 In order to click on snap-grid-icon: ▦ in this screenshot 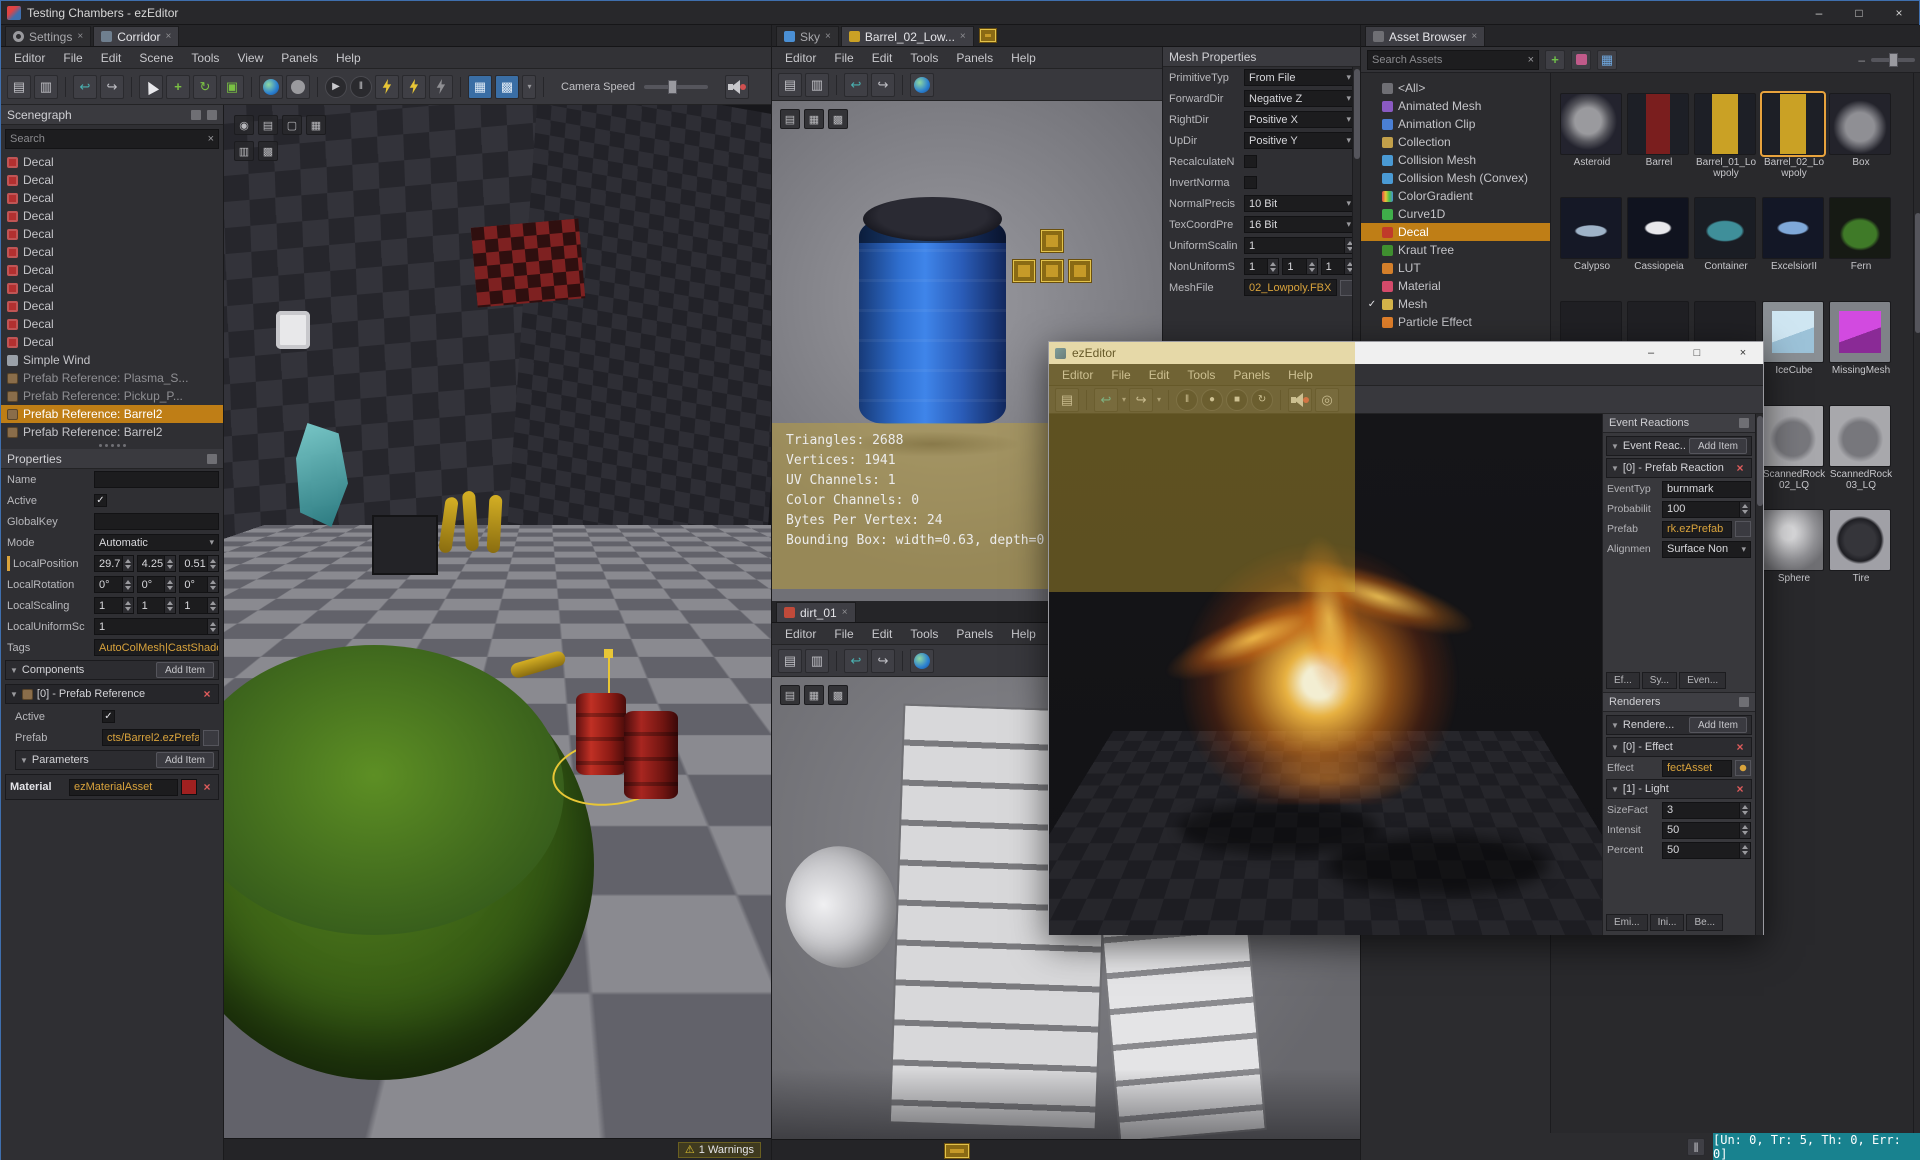, I will do `click(480, 86)`.